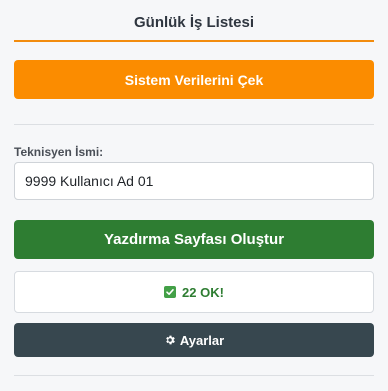 Image resolution: width=388 pixels, height=391 pixels. Describe the element at coordinates (194, 239) in the screenshot. I see `create-print-page-button: Yazdırma Sayfası Oluştur` at that location.